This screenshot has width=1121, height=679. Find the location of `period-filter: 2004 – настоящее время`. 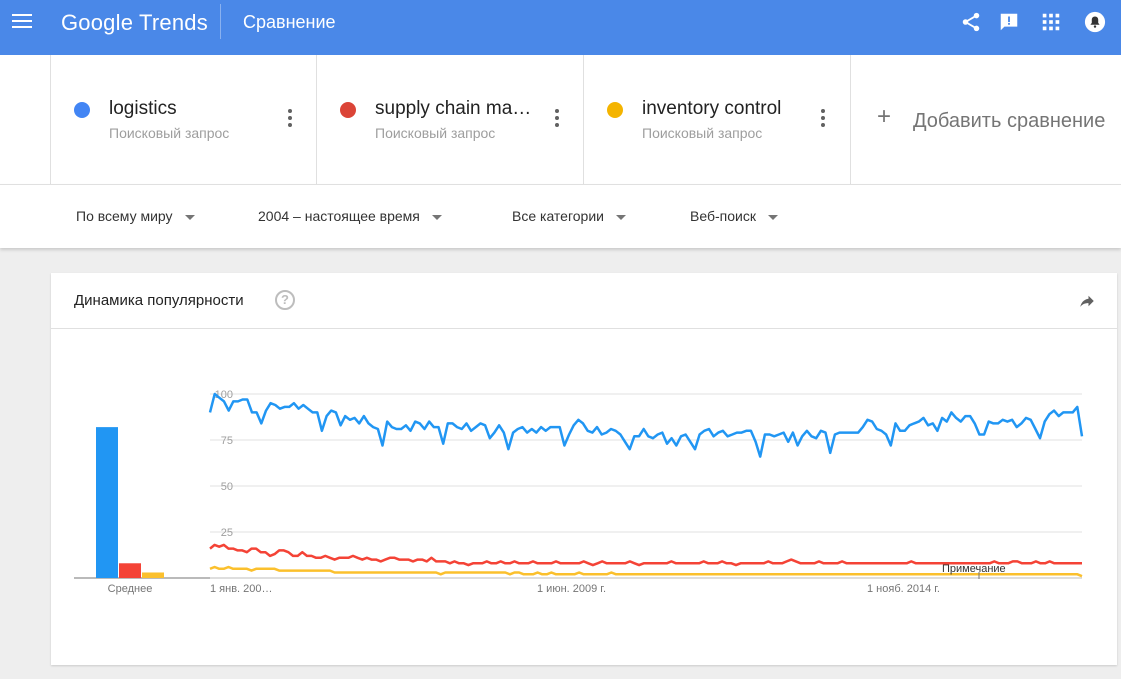

period-filter: 2004 – настоящее время is located at coordinates (350, 216).